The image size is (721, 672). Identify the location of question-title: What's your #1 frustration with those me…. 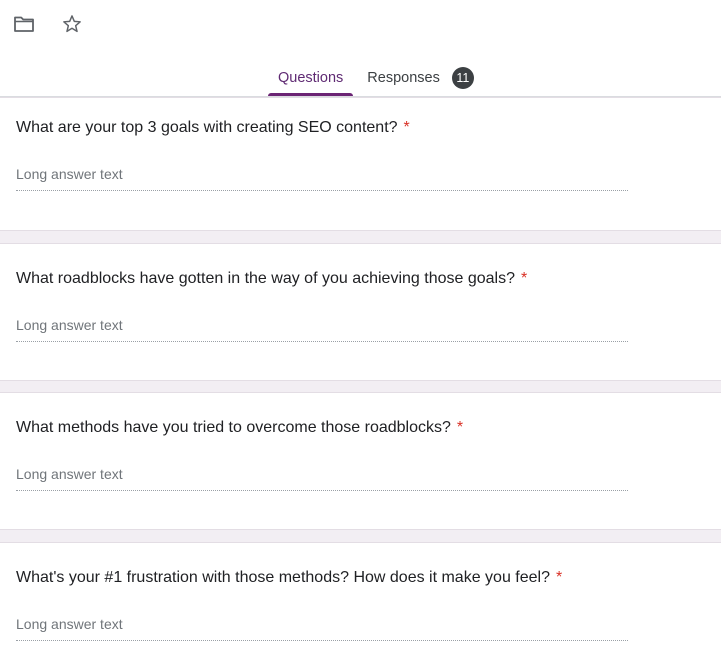
(289, 578).